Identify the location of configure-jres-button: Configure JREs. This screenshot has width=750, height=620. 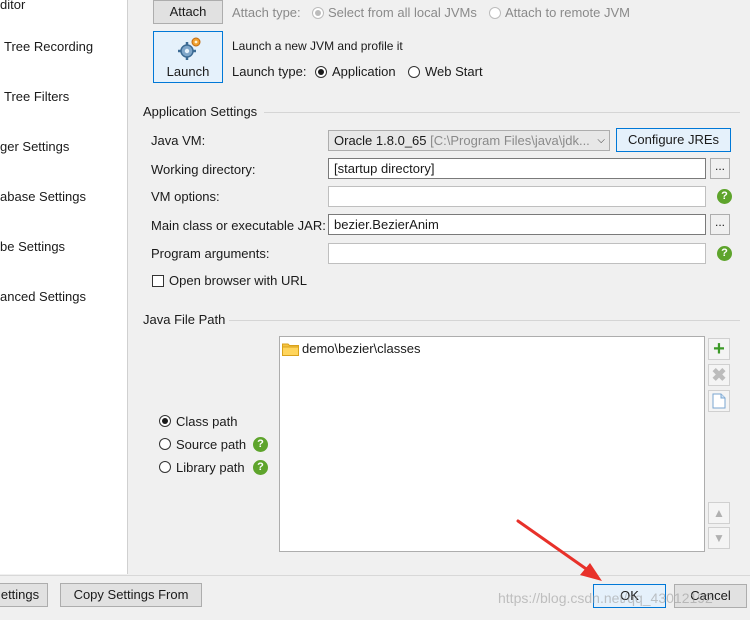
(673, 140).